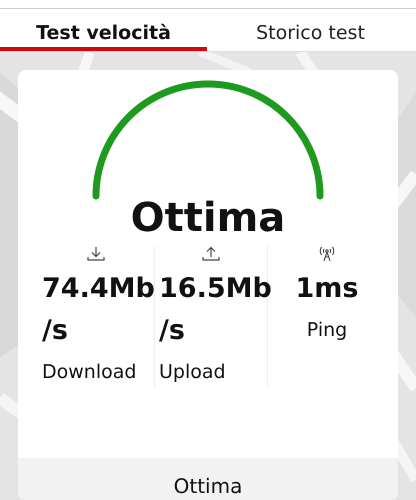 The image size is (416, 500). I want to click on download-icon, so click(96, 254).